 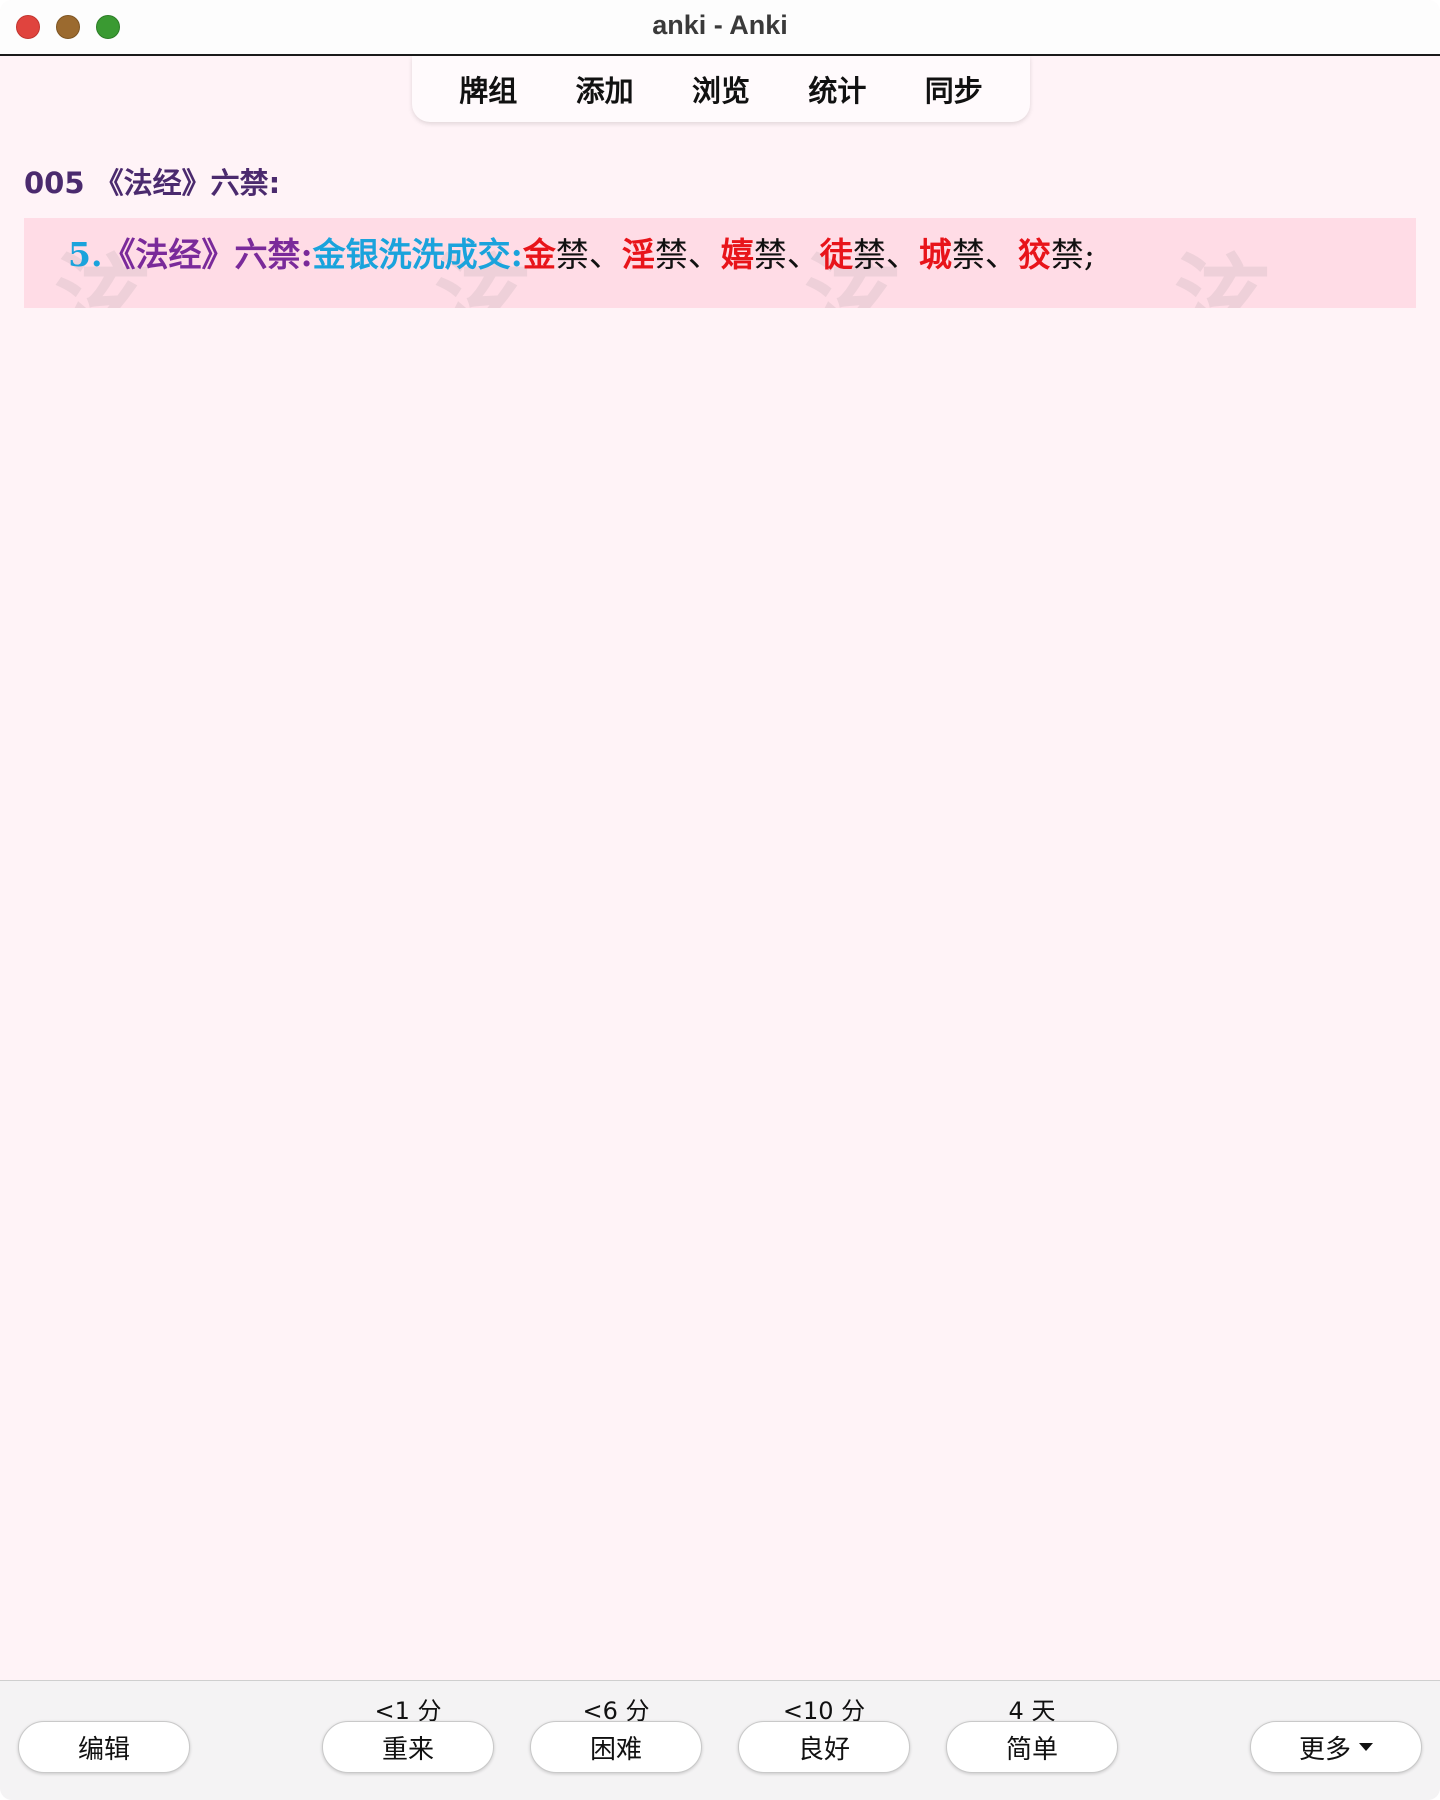 What do you see at coordinates (408, 1747) in the screenshot?
I see `again-button: 重来` at bounding box center [408, 1747].